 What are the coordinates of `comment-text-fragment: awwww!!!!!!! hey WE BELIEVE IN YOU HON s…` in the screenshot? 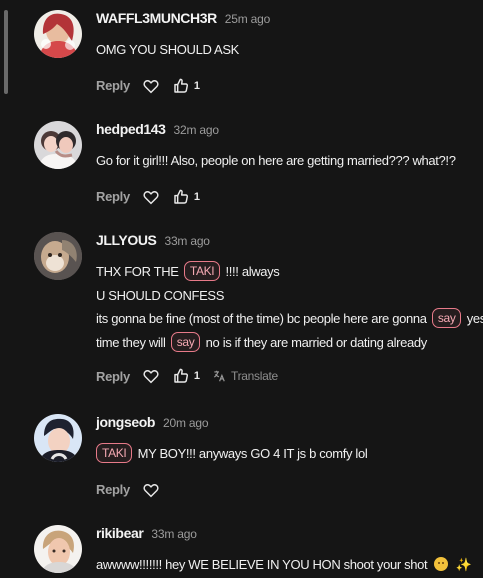 It's located at (262, 564).